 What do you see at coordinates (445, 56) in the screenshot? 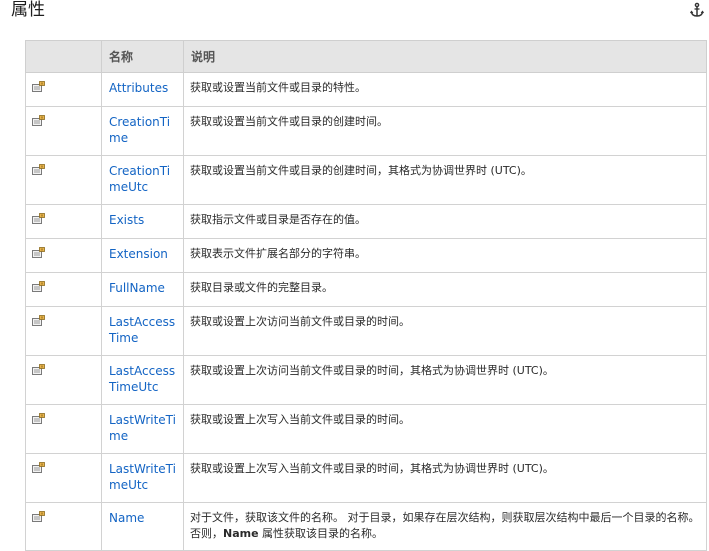
I see `header-description-column: 说明` at bounding box center [445, 56].